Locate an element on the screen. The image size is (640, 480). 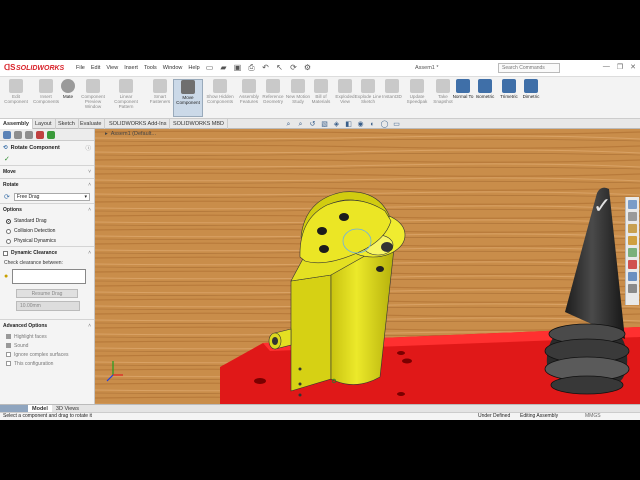
confirm-checkmark-icon: ✓ is located at coordinates (602, 205).